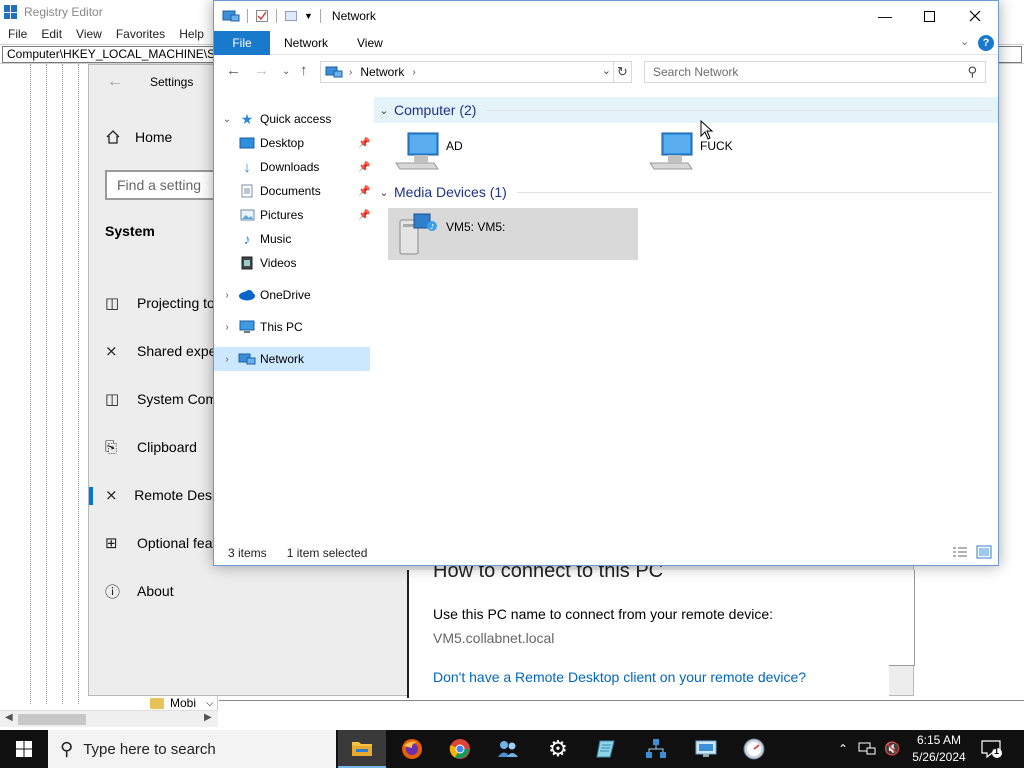 Image resolution: width=1024 pixels, height=768 pixels. Describe the element at coordinates (513, 234) in the screenshot. I see `media-device-vm5: ♪ VM5: VM5:` at that location.